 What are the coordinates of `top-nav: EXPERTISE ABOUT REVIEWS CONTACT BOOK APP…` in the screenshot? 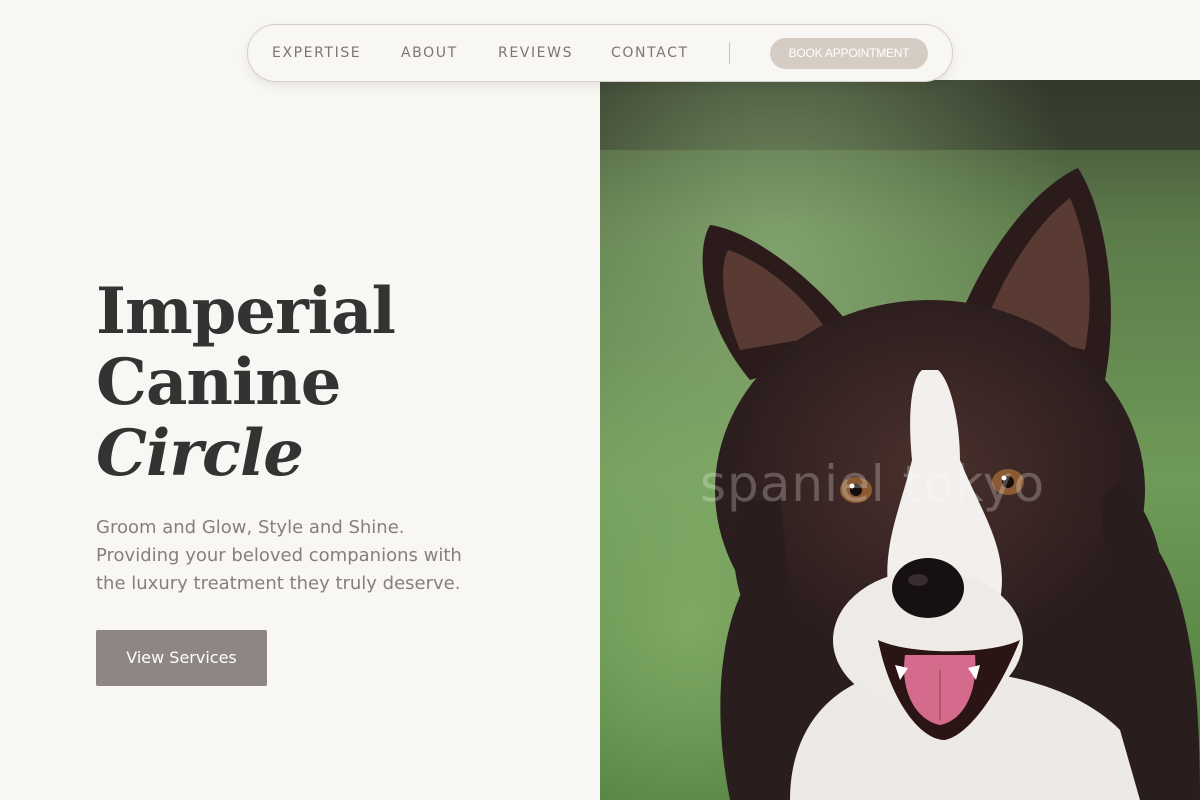 It's located at (600, 53).